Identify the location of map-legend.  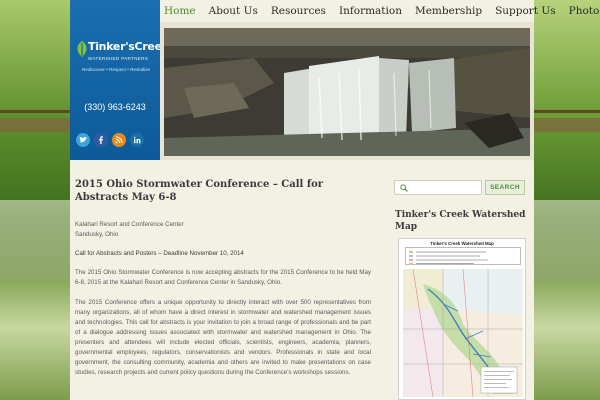
(463, 256).